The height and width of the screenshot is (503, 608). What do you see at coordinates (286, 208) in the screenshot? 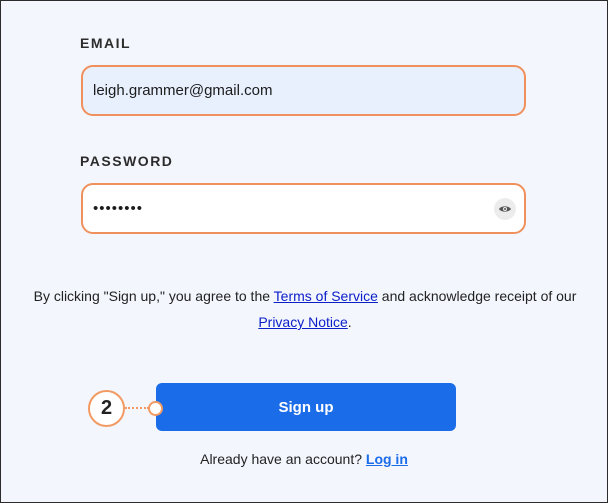
I see `password-field` at bounding box center [286, 208].